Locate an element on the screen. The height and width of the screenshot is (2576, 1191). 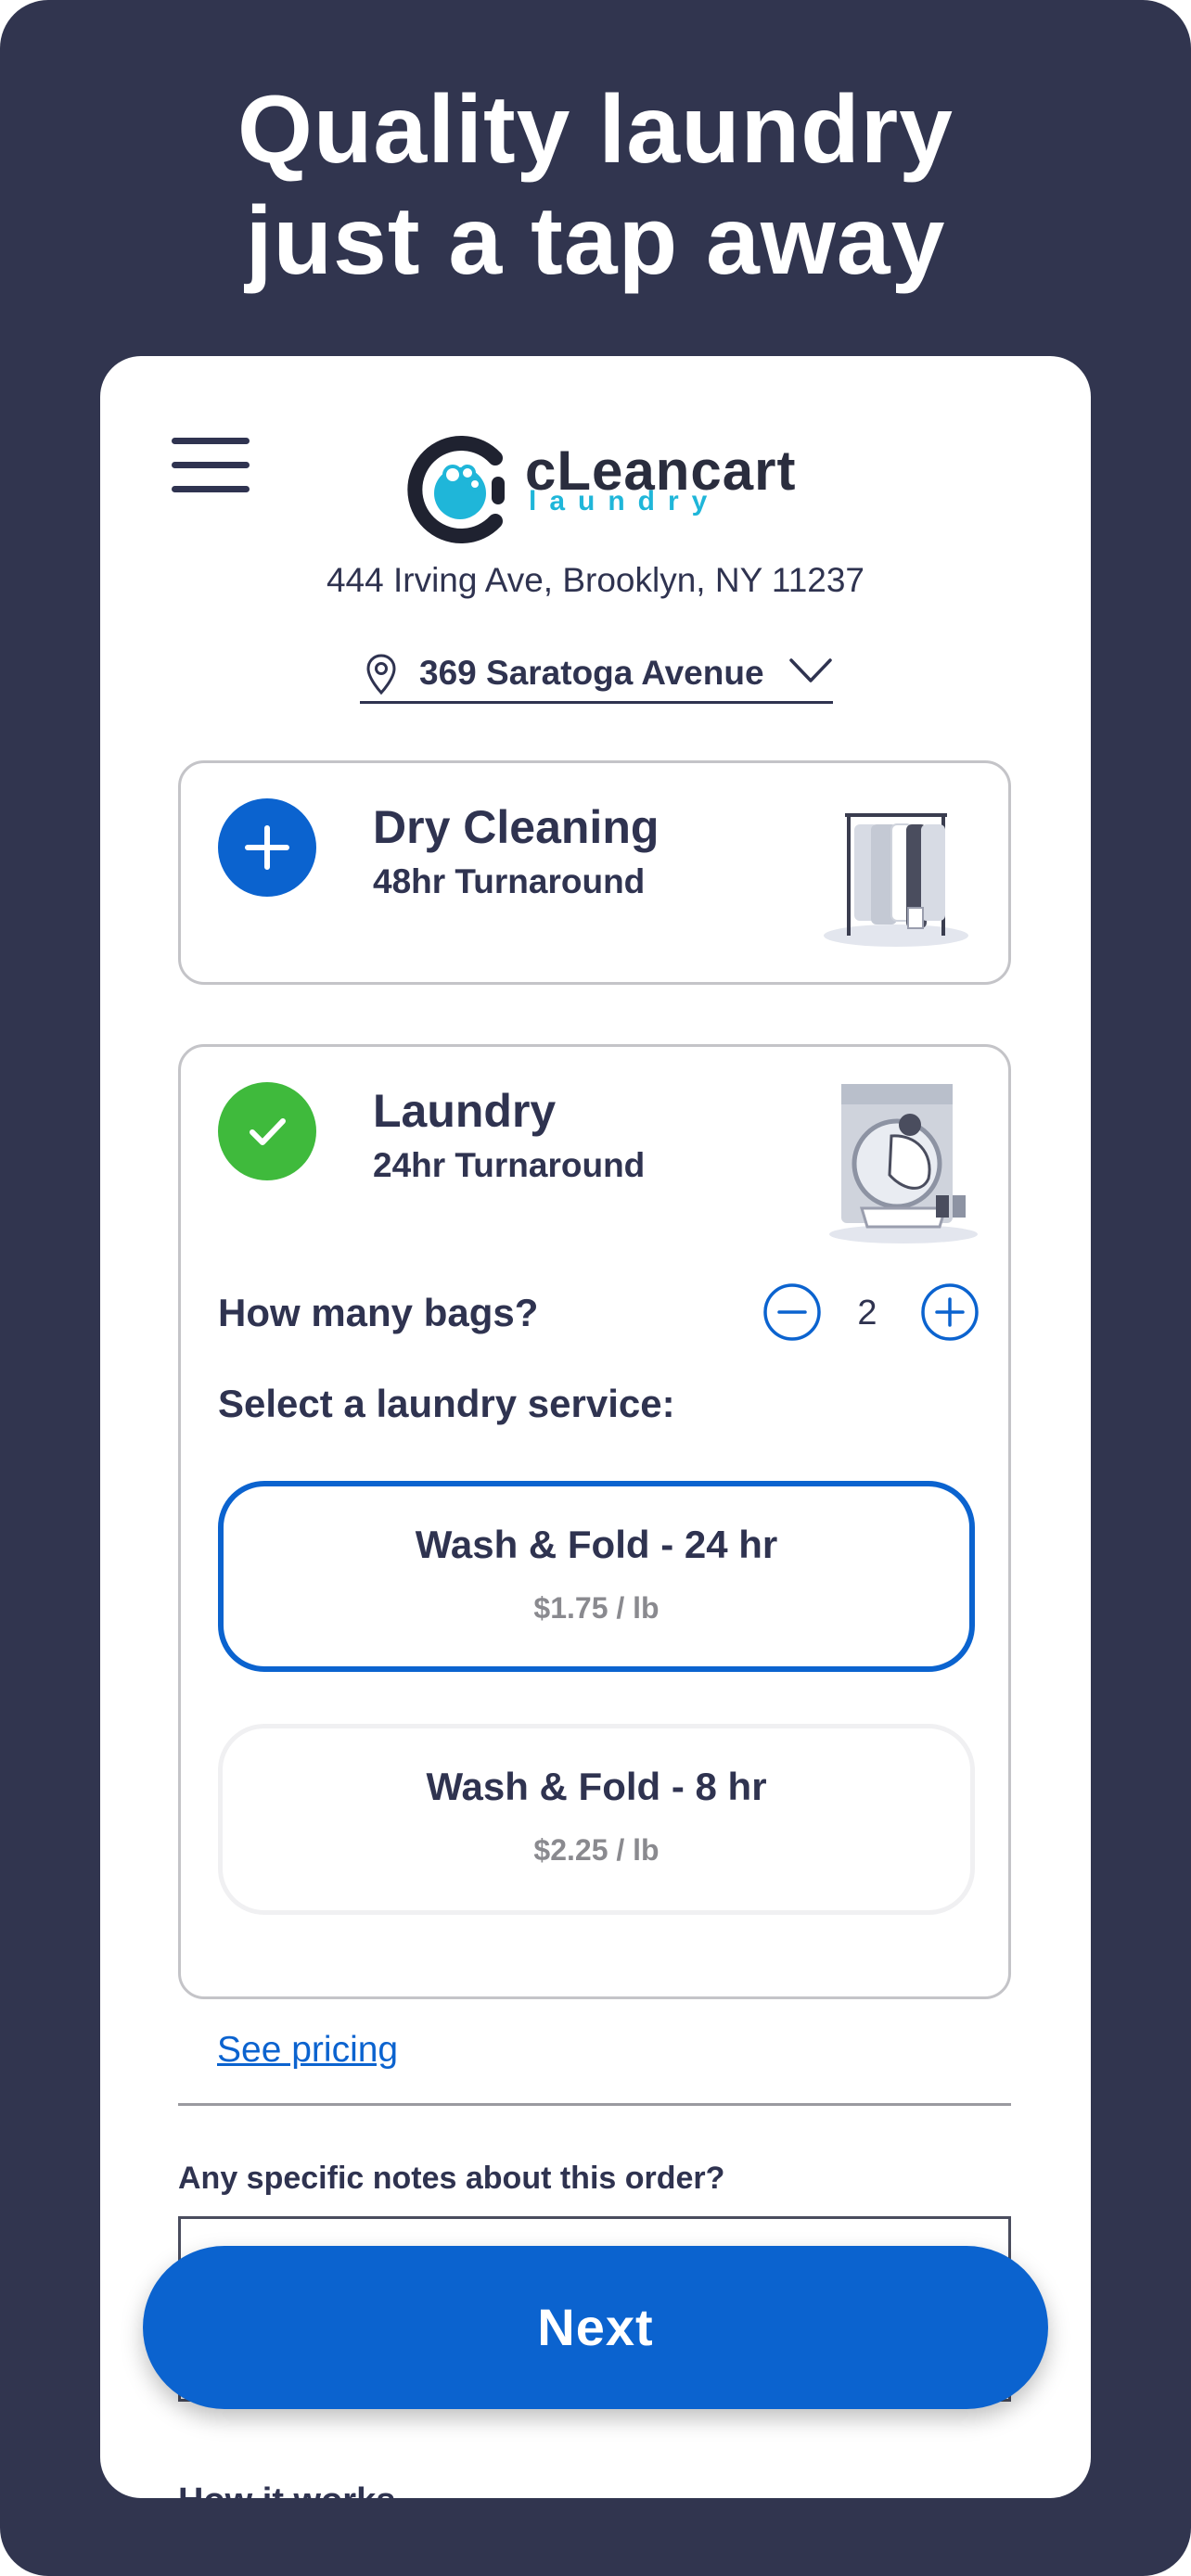
bag-count: 2 is located at coordinates (867, 1313).